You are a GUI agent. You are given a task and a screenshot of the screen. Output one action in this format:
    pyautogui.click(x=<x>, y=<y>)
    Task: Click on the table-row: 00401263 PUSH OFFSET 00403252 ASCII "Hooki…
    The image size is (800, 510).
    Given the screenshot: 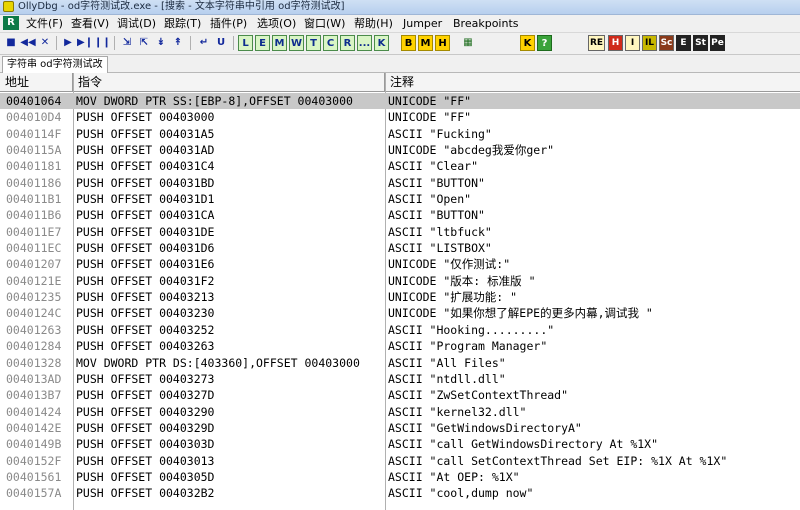 What is the action you would take?
    pyautogui.click(x=400, y=330)
    